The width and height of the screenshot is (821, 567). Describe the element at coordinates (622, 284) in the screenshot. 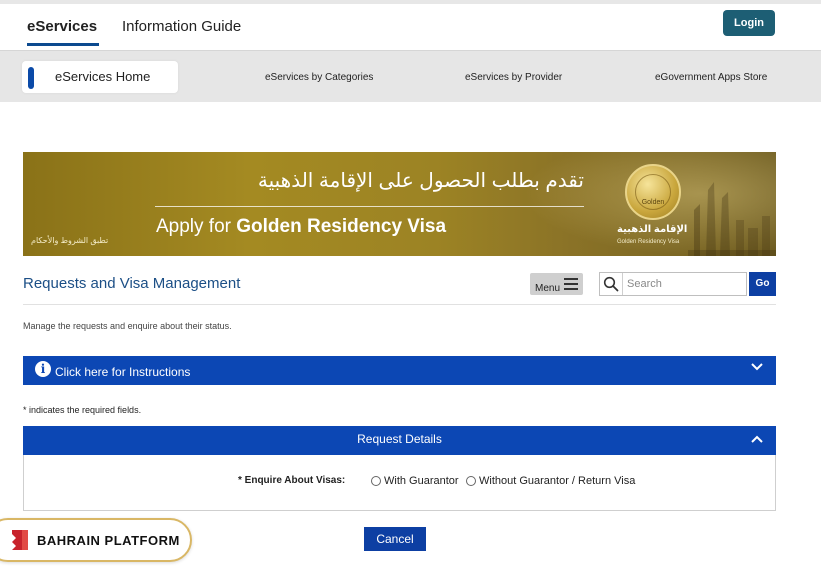

I see `search-separator` at that location.